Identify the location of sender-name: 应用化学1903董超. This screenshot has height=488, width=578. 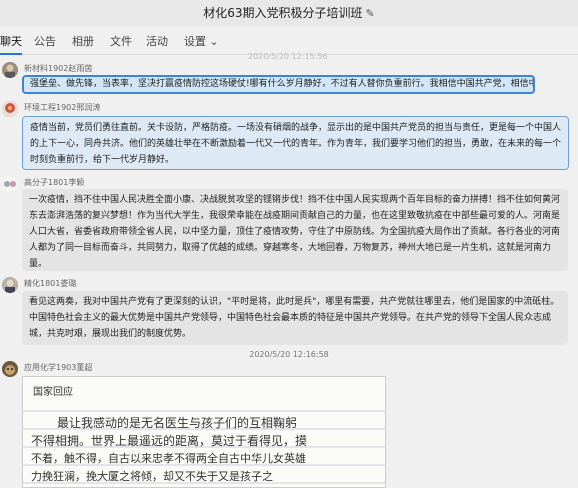
(58, 367).